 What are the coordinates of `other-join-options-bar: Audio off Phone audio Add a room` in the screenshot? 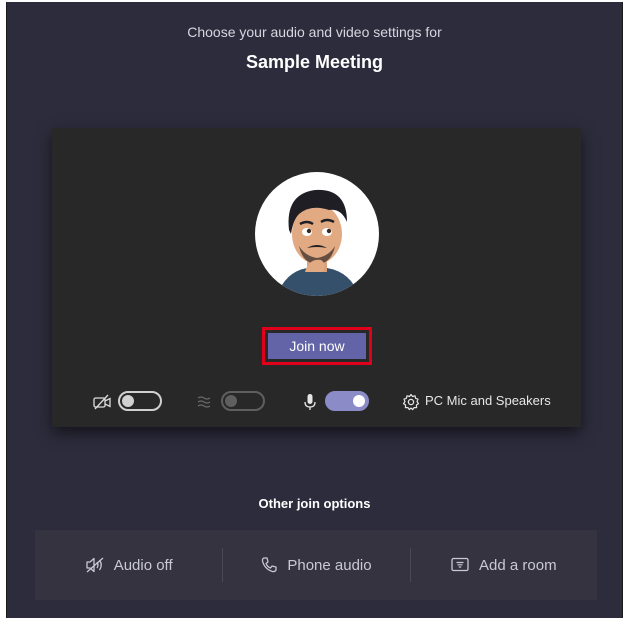 It's located at (316, 565).